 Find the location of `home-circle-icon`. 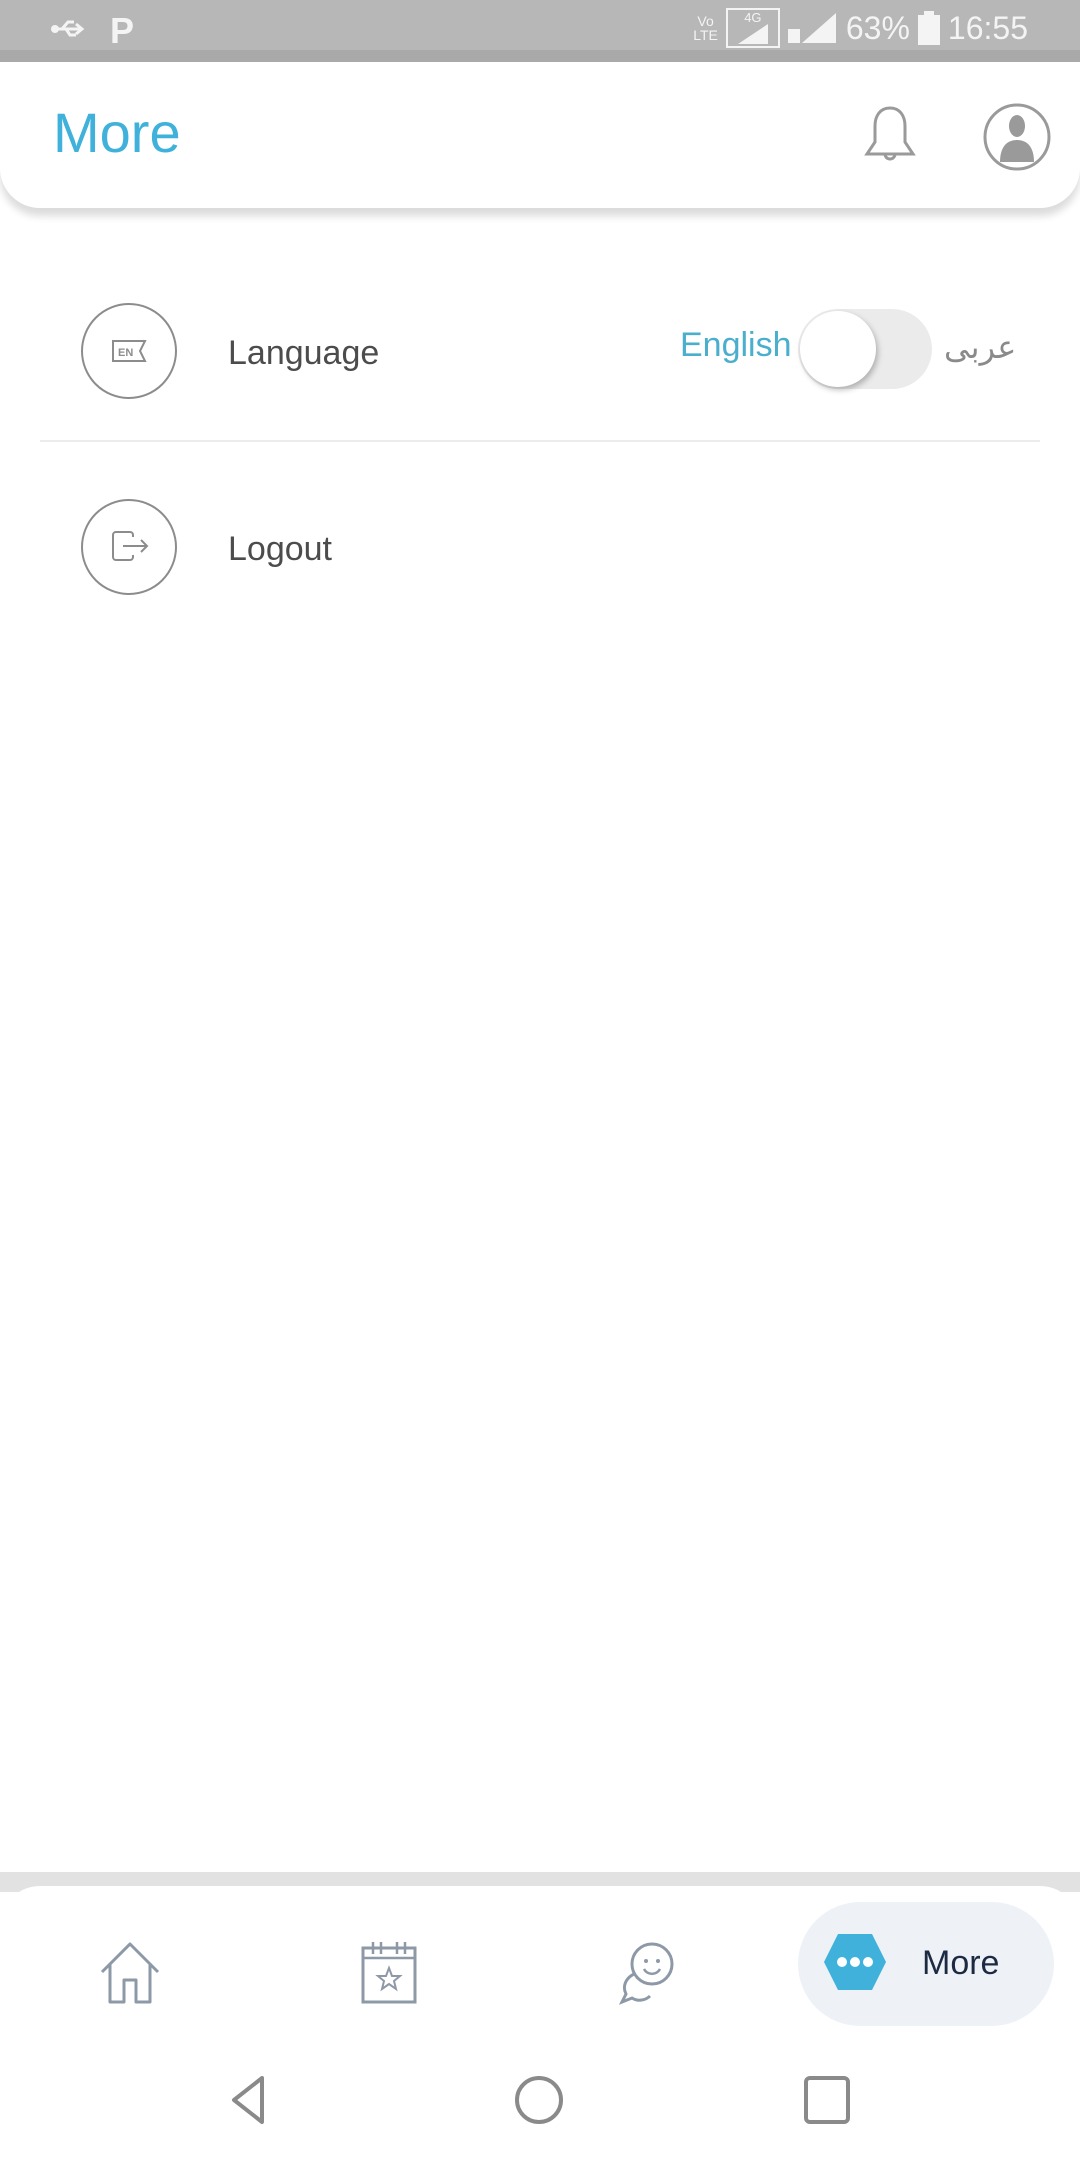

home-circle-icon is located at coordinates (539, 2100).